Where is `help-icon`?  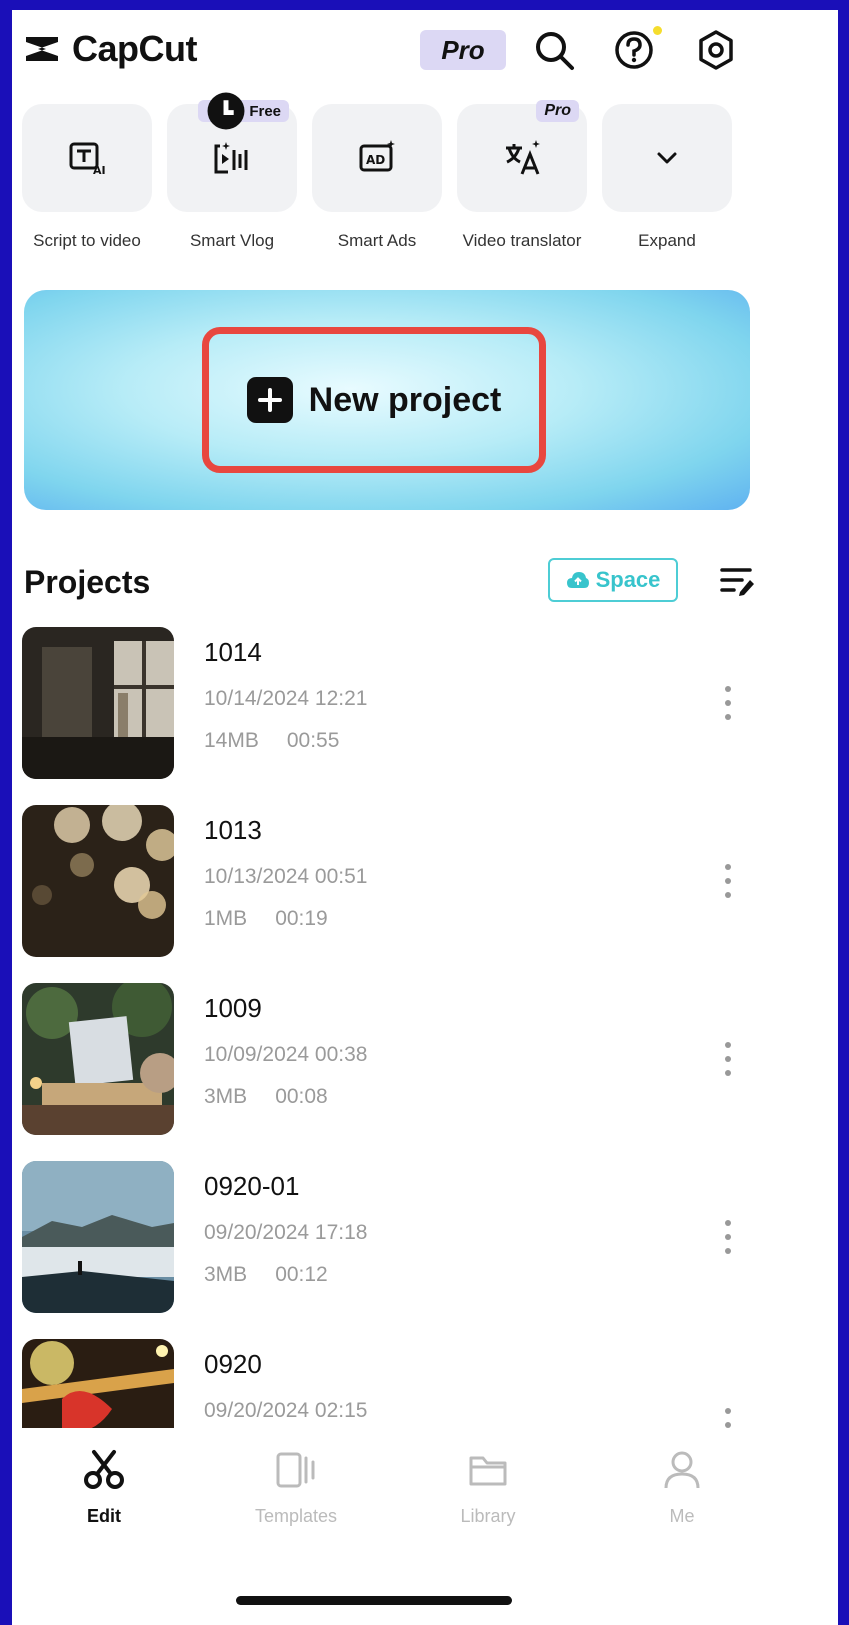 help-icon is located at coordinates (637, 49).